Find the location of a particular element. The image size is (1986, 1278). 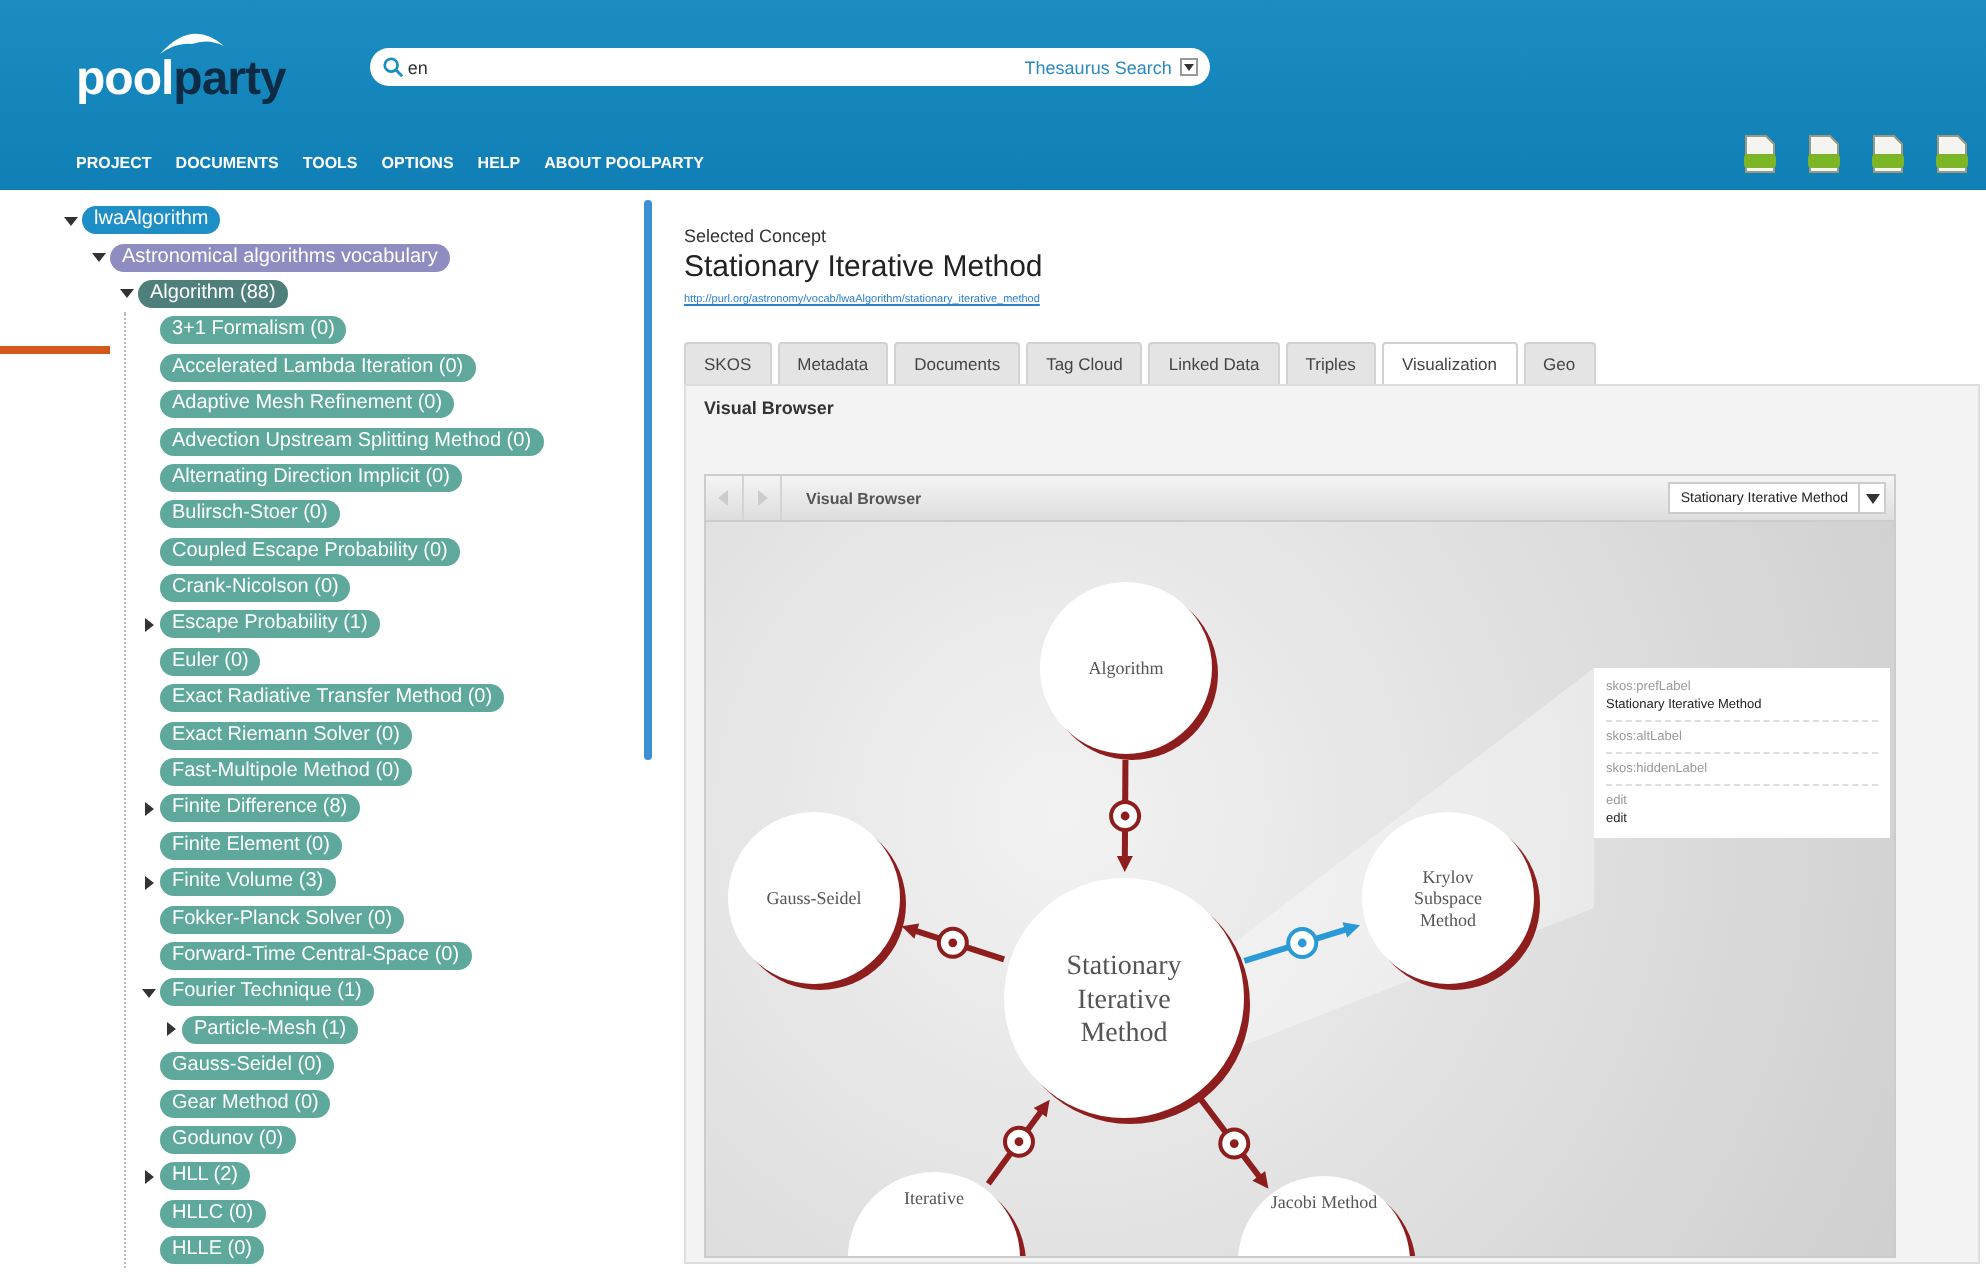

tab: Geo is located at coordinates (1559, 363).